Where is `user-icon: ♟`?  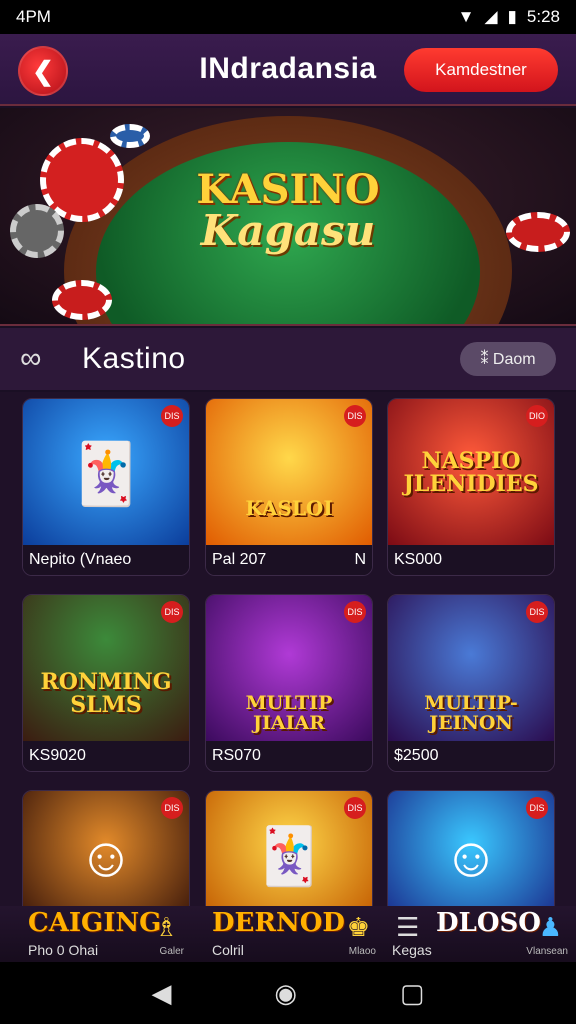
user-icon: ♟ is located at coordinates (550, 927).